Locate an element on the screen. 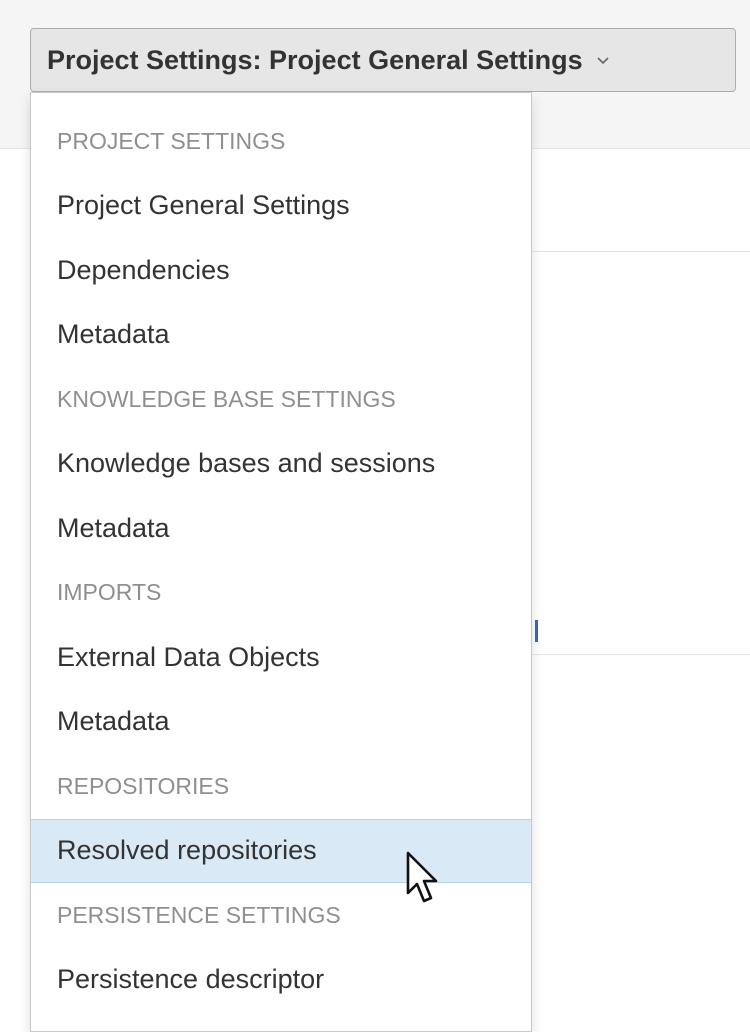 The width and height of the screenshot is (750, 1032). menu-item-resolved-repositories: Resolved repositories is located at coordinates (281, 850).